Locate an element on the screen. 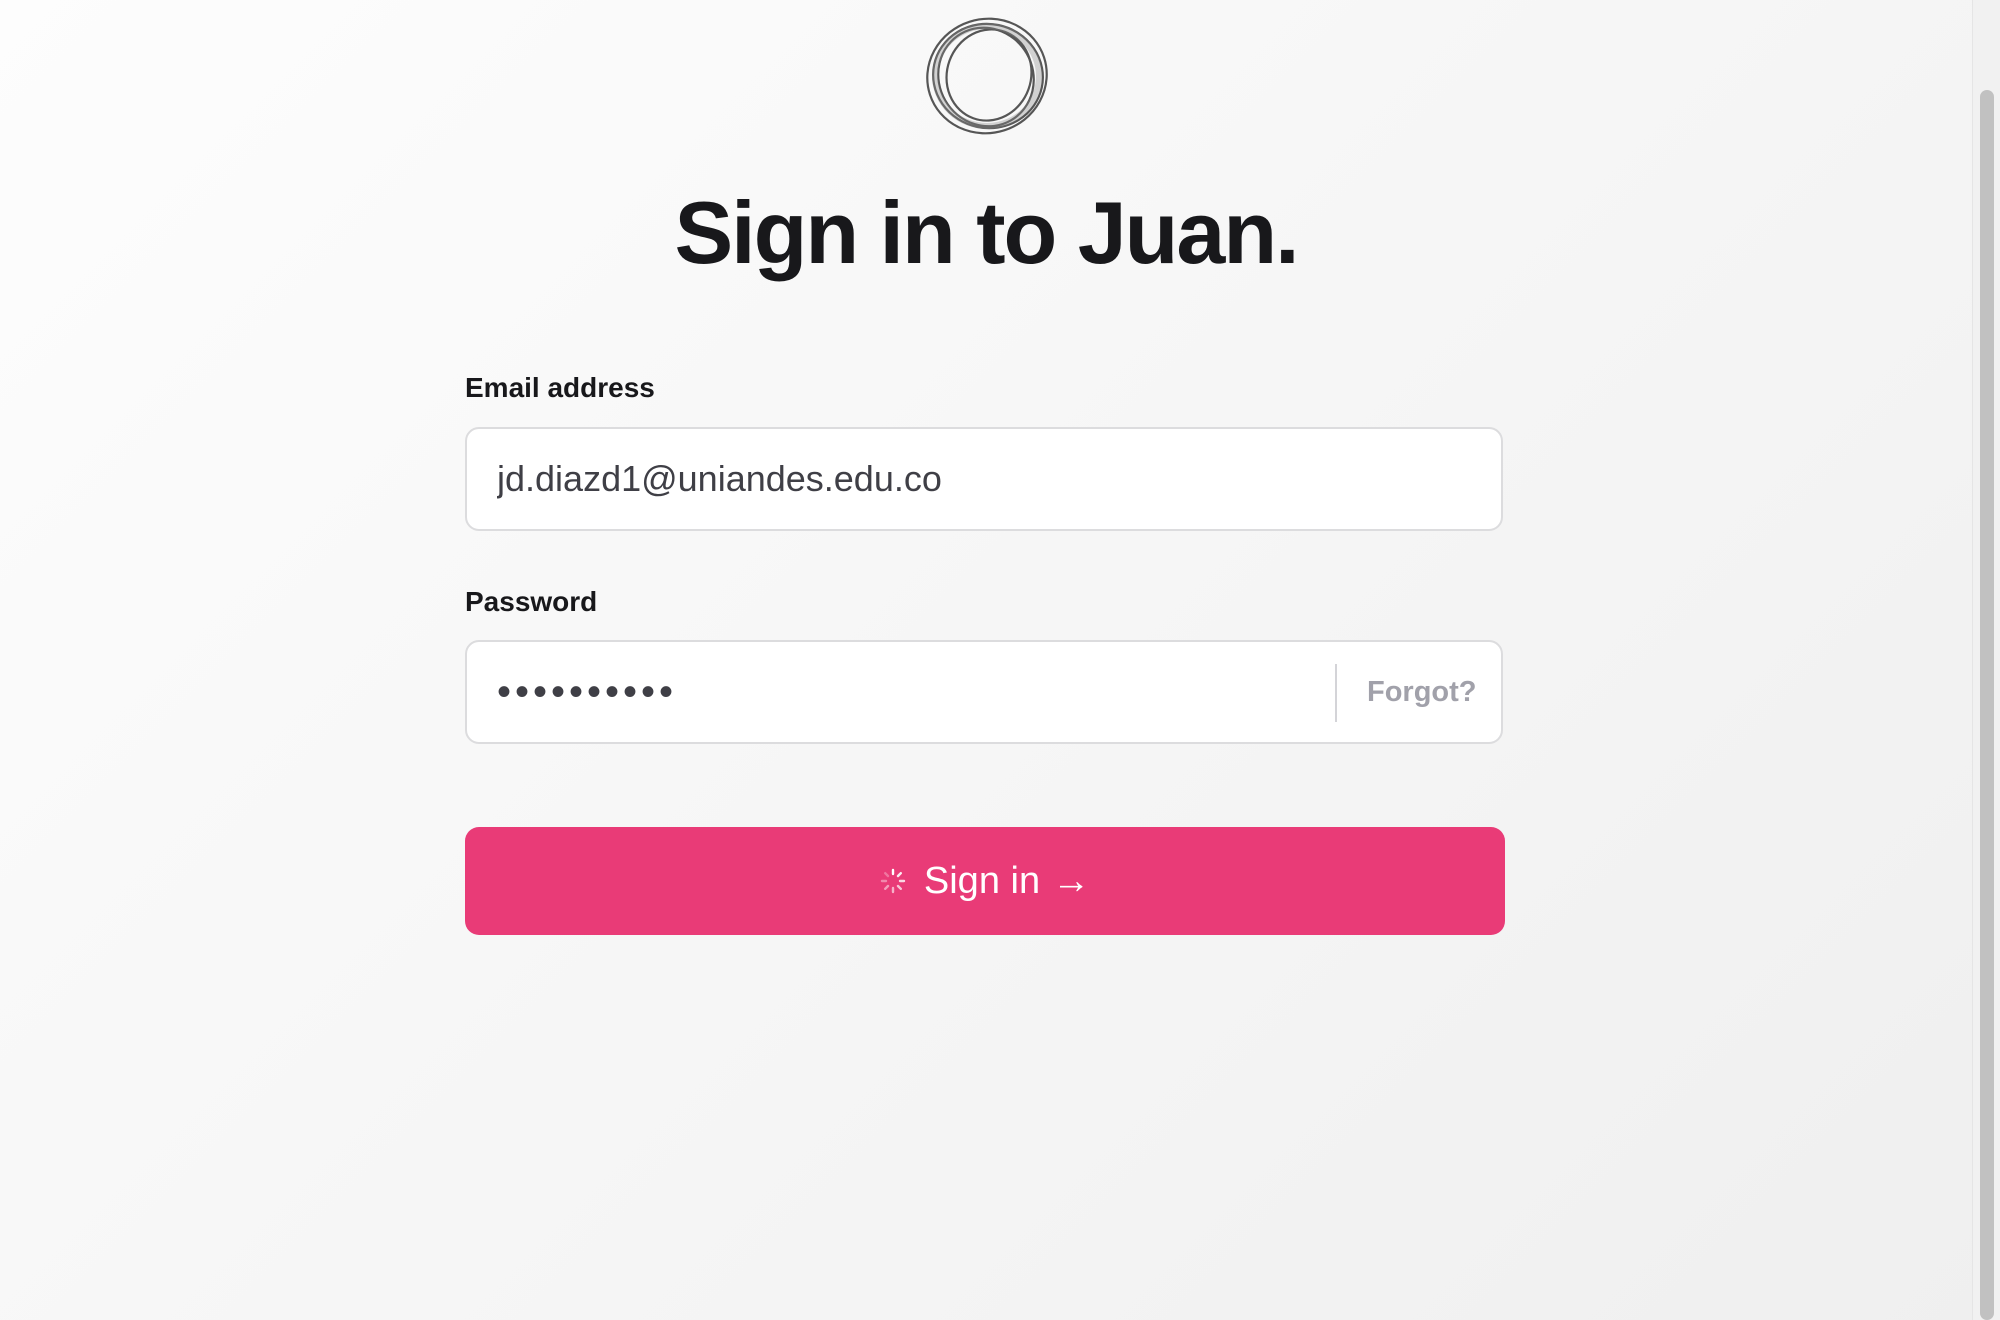 The image size is (2000, 1320). page-title: Sign in to Juan. is located at coordinates (986, 232).